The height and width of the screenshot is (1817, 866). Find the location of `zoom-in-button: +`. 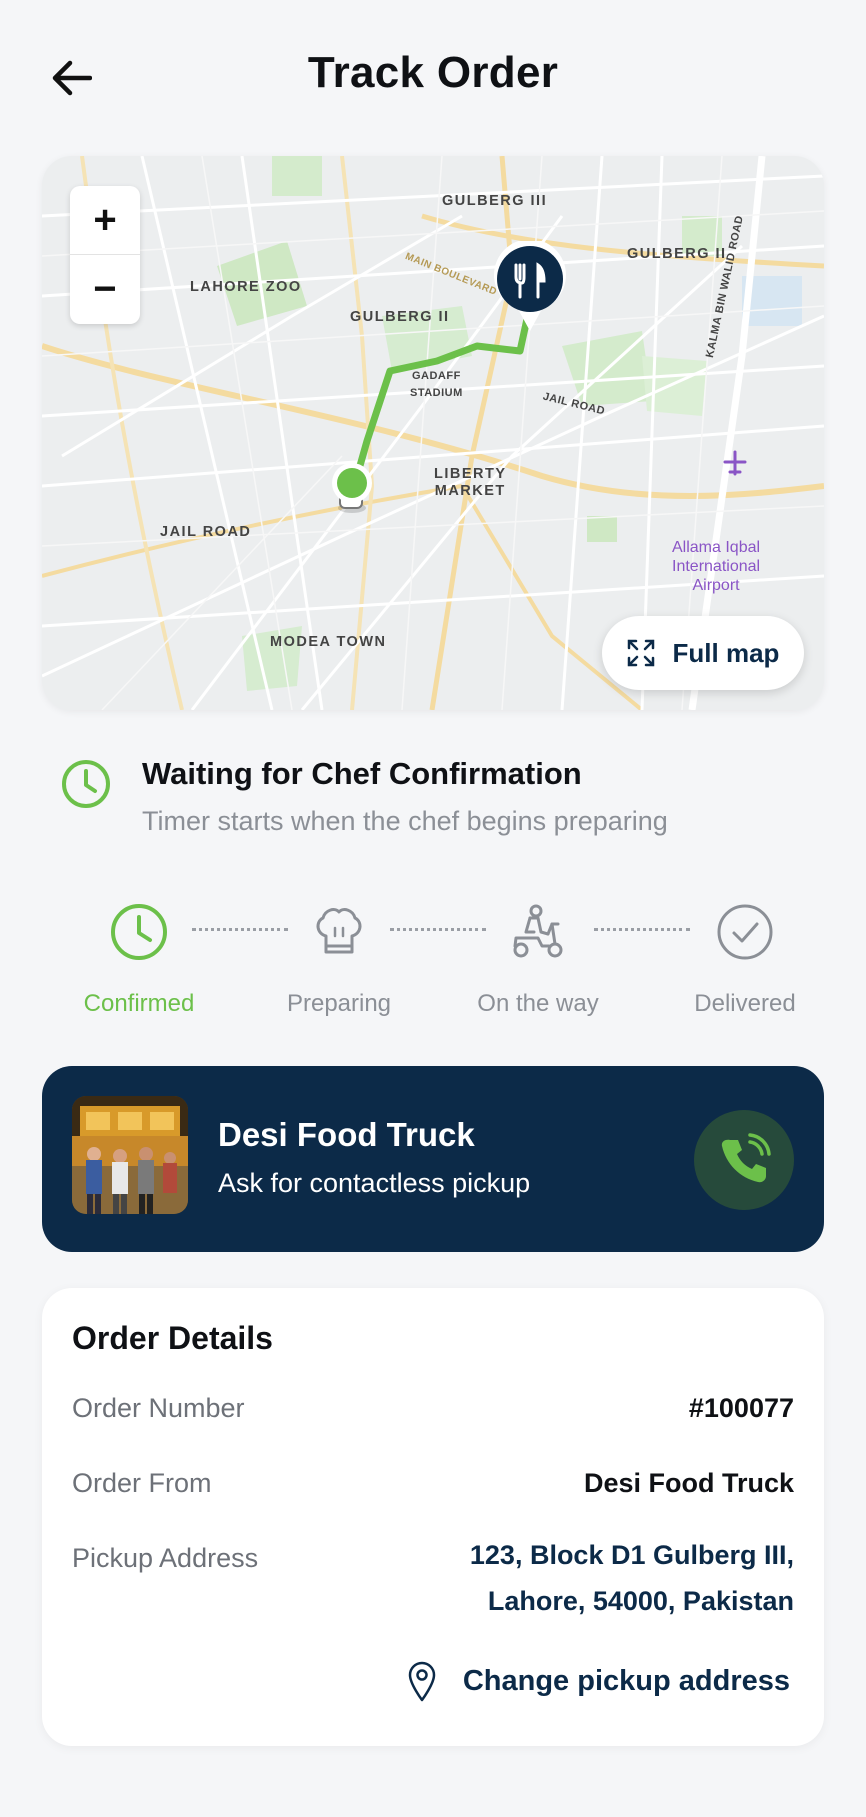

zoom-in-button: + is located at coordinates (105, 220).